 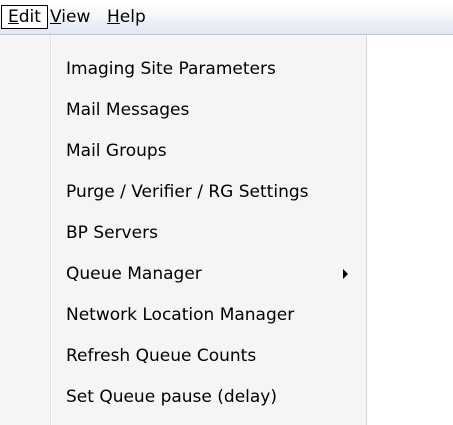 I want to click on menu-item-mail-groups: Mail Groups, so click(x=182, y=151).